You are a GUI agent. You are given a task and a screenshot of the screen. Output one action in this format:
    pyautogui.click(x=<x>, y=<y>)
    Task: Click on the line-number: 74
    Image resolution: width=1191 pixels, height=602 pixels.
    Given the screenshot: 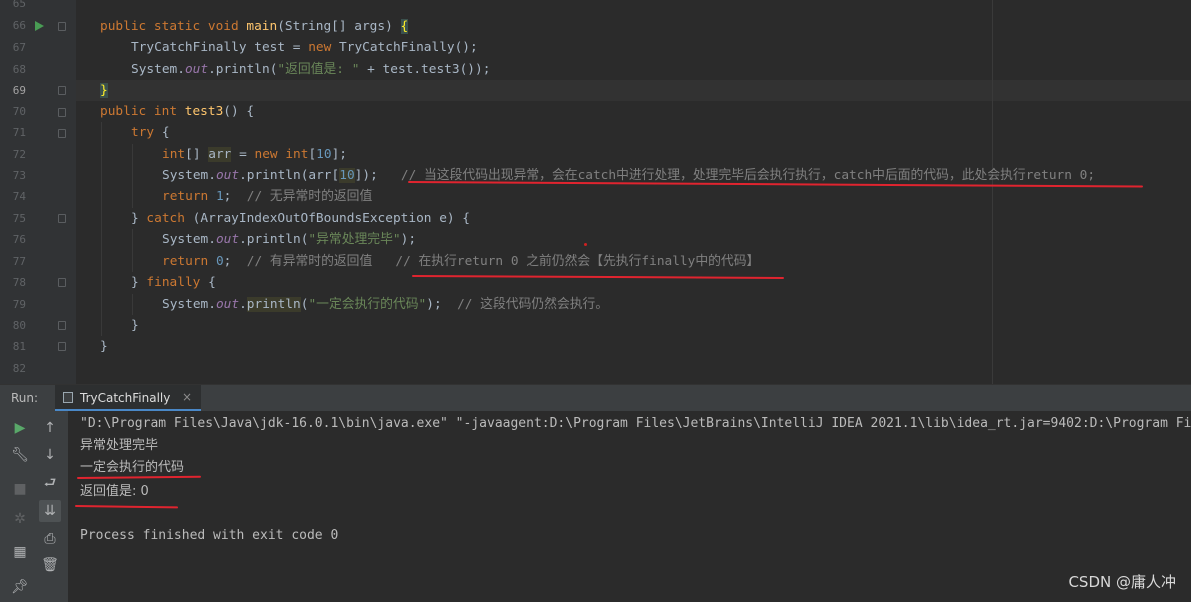 What is the action you would take?
    pyautogui.click(x=19, y=196)
    